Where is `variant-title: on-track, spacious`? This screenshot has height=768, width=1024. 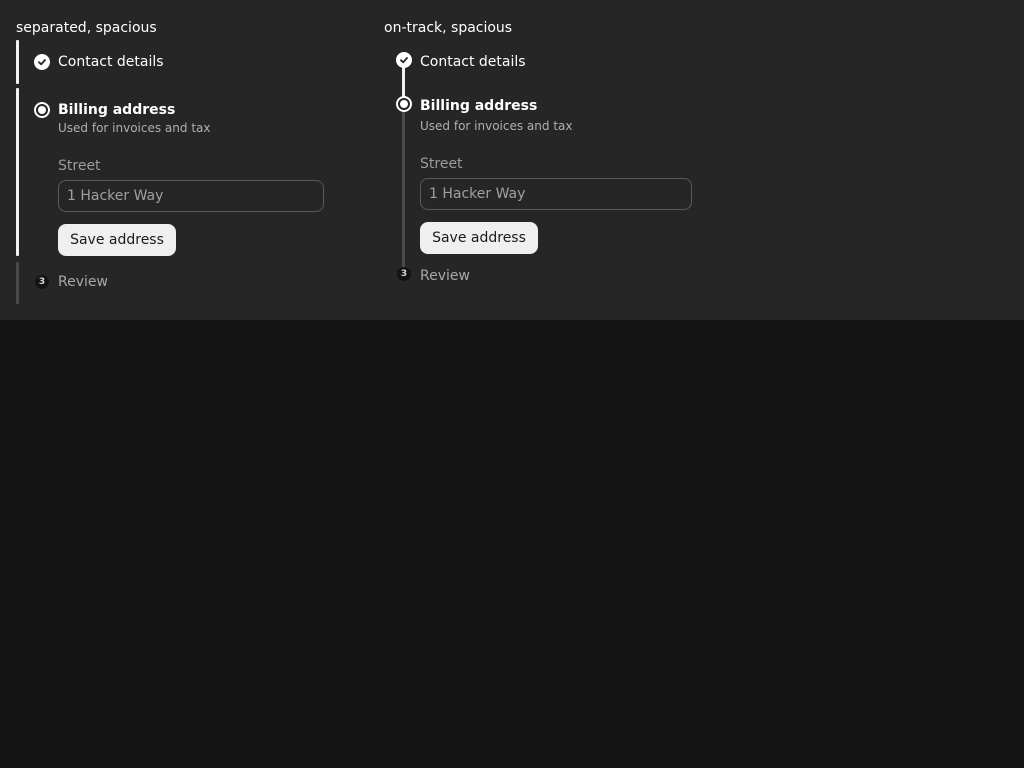
variant-title: on-track, spacious is located at coordinates (448, 28).